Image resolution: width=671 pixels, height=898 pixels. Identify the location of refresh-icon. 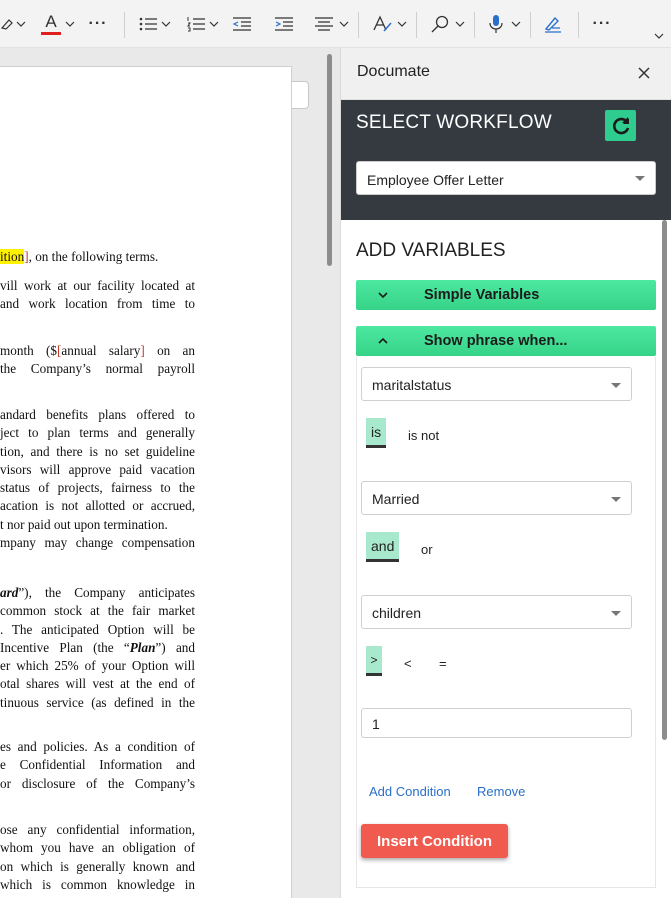
(620, 125).